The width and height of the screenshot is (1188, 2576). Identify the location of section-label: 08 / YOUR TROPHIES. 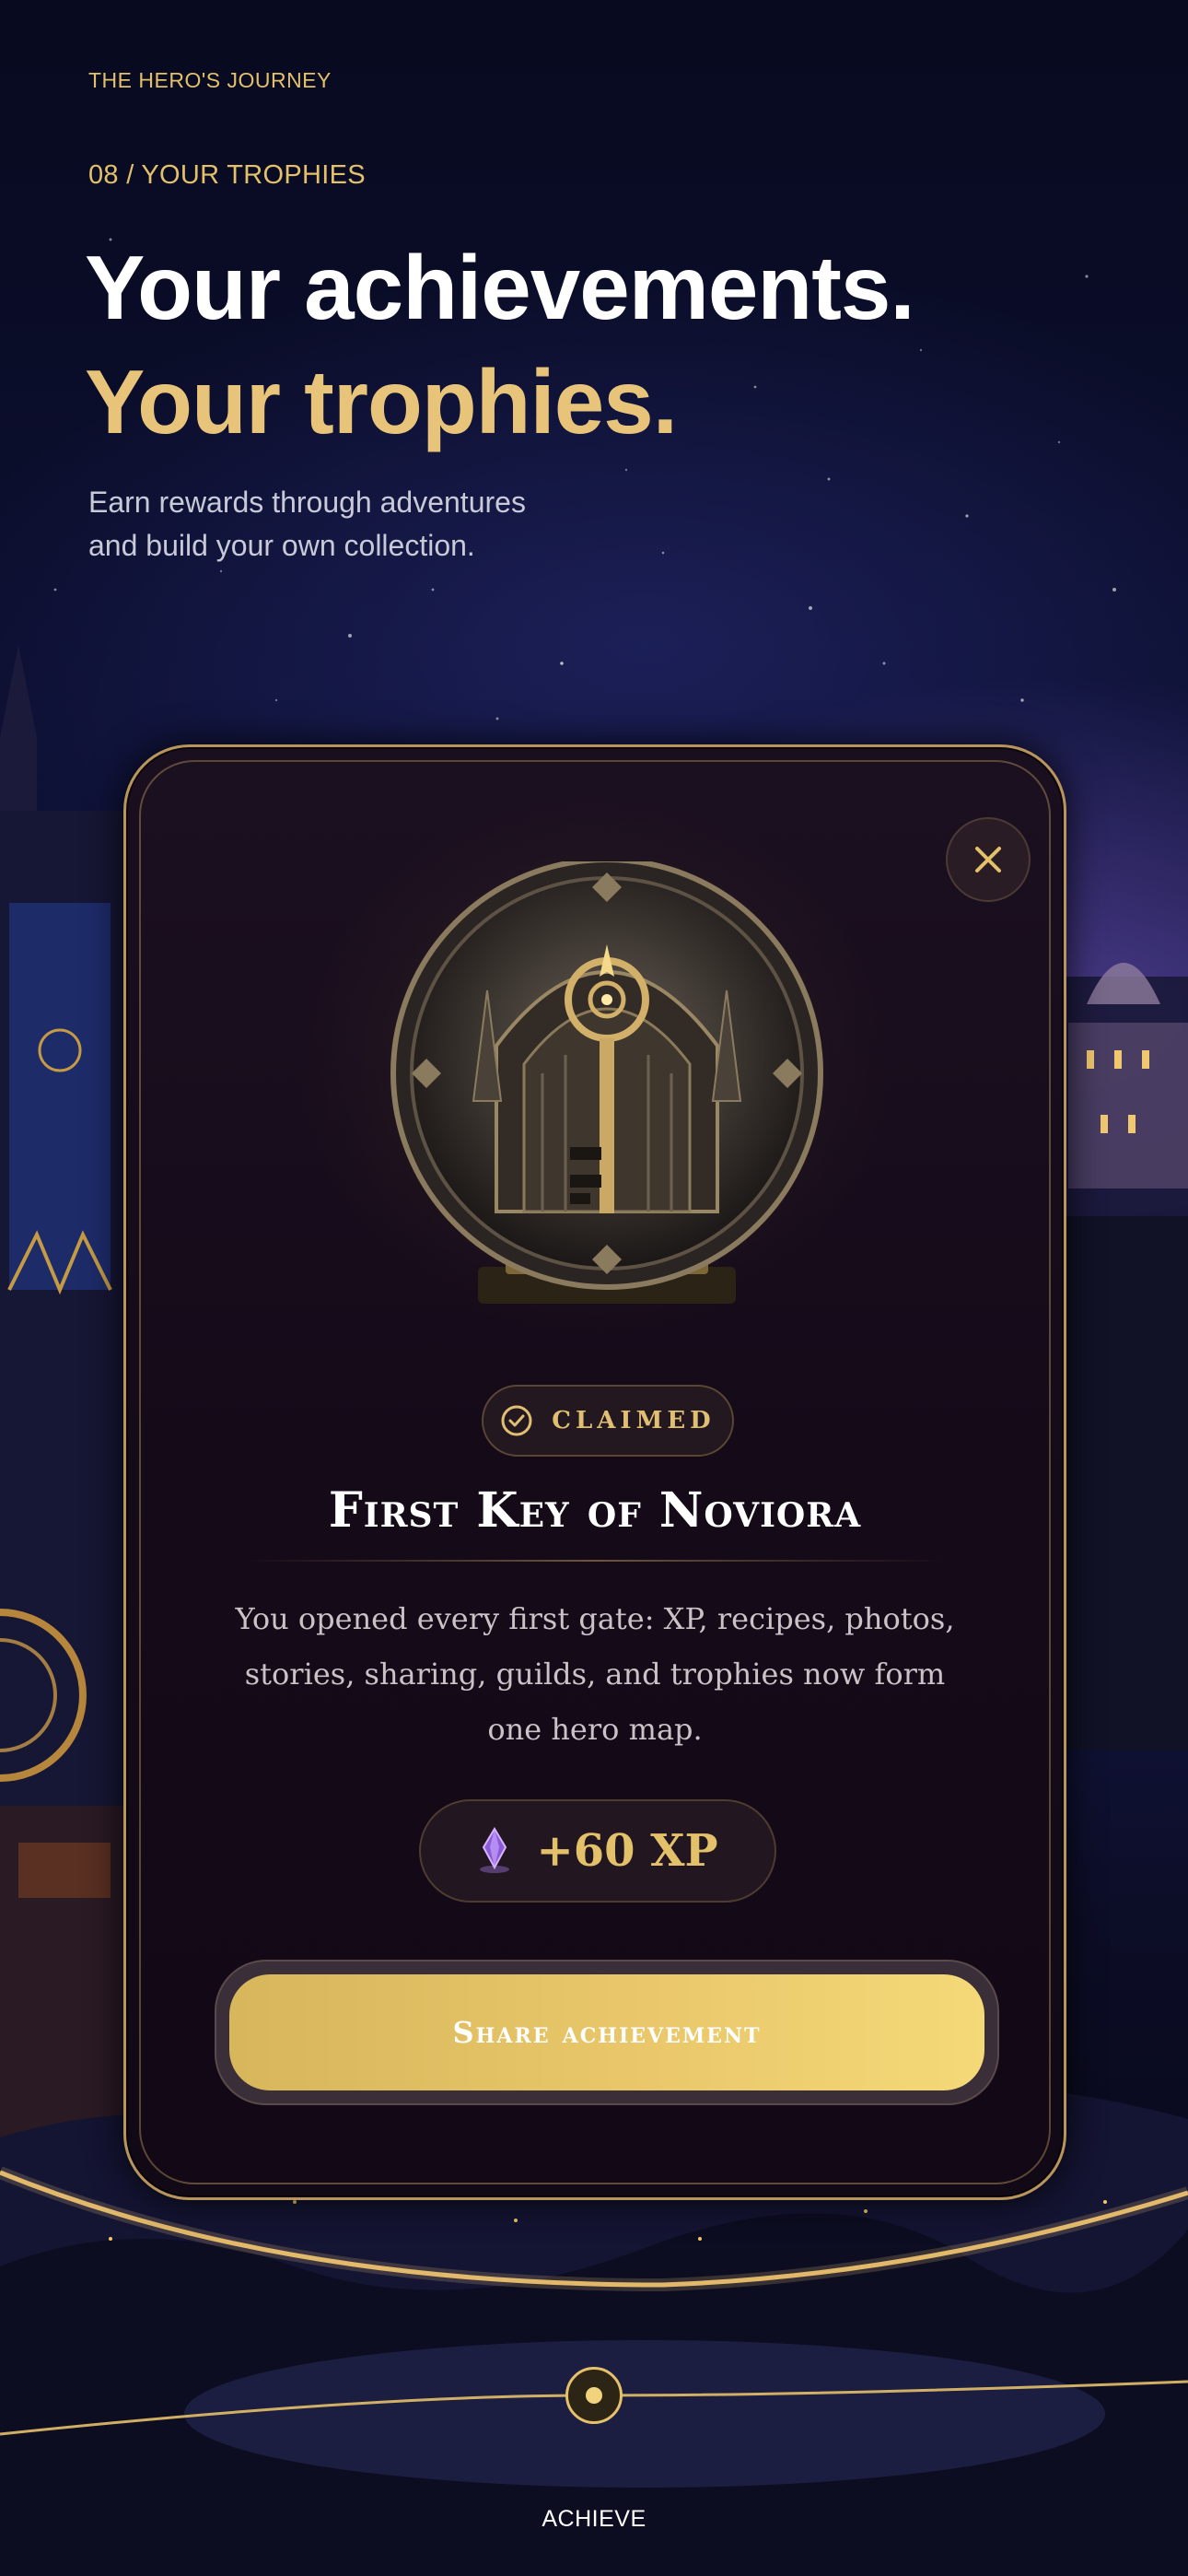
(227, 175).